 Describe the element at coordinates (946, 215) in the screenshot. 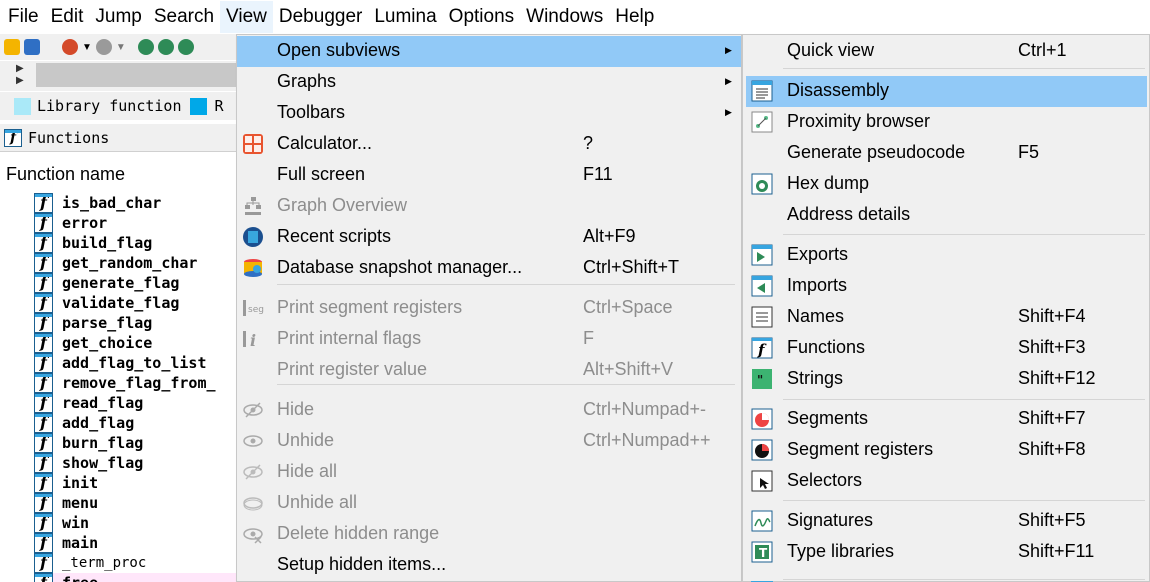

I see `subviews-menu-item-address-details: Address details` at that location.